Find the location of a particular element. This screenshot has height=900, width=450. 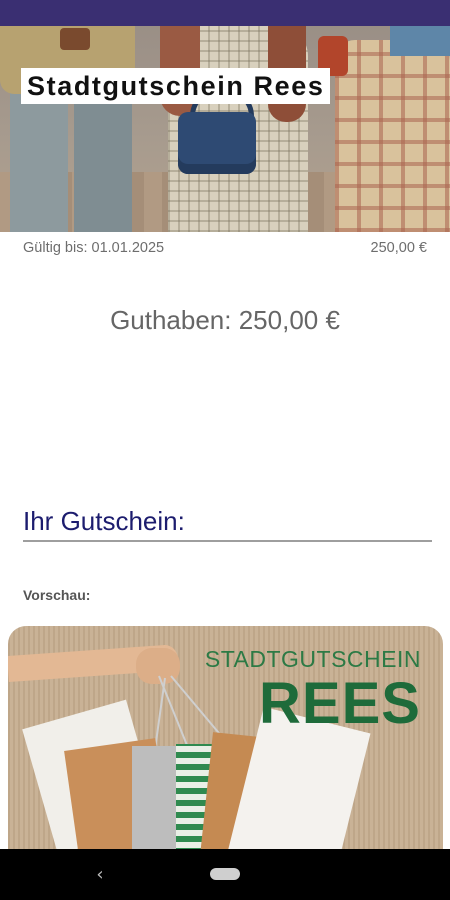

system-navigation-bar: ‹ is located at coordinates (225, 874).